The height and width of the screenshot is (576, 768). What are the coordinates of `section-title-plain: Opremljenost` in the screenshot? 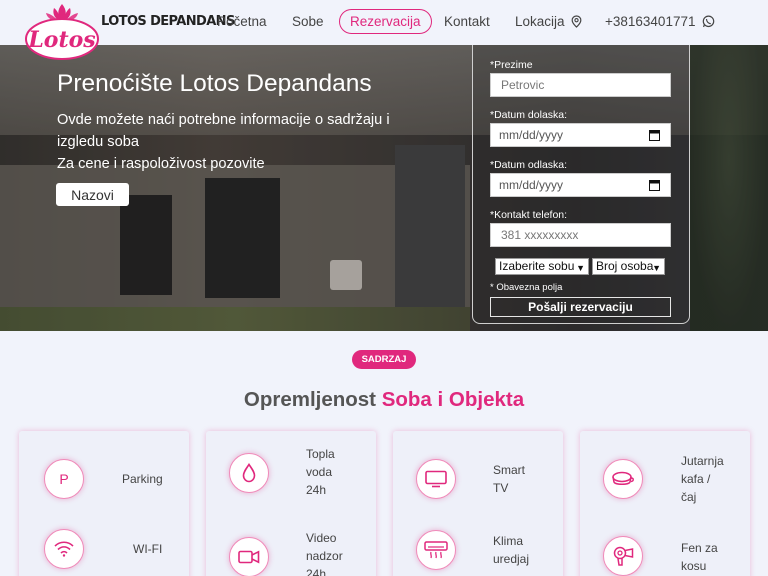 It's located at (312, 399).